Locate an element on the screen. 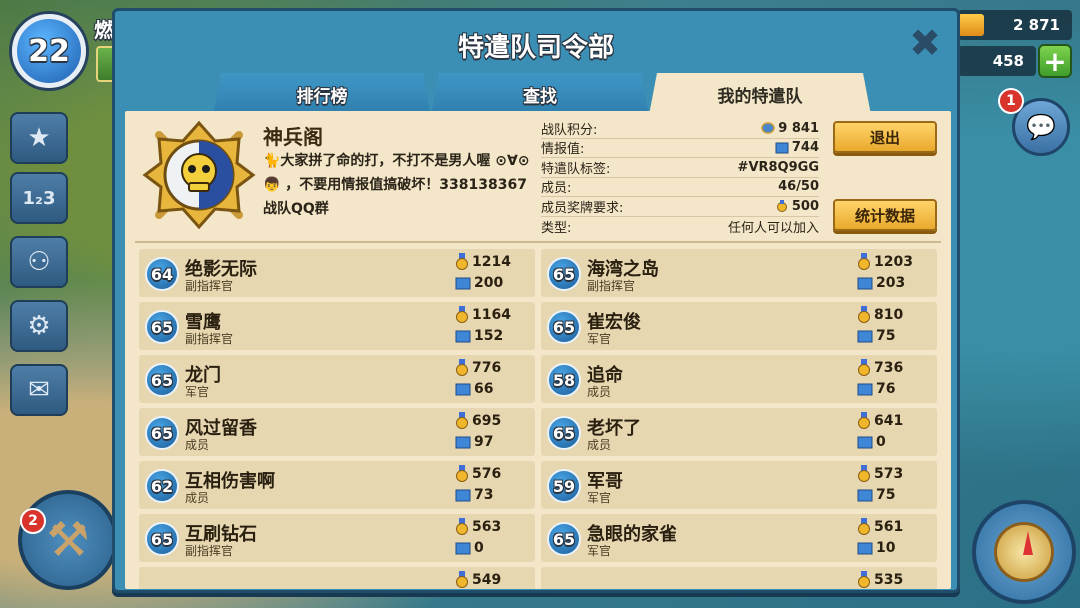 The width and height of the screenshot is (1080, 608). tab-my-taskforce: 我的特遣队 is located at coordinates (760, 94).